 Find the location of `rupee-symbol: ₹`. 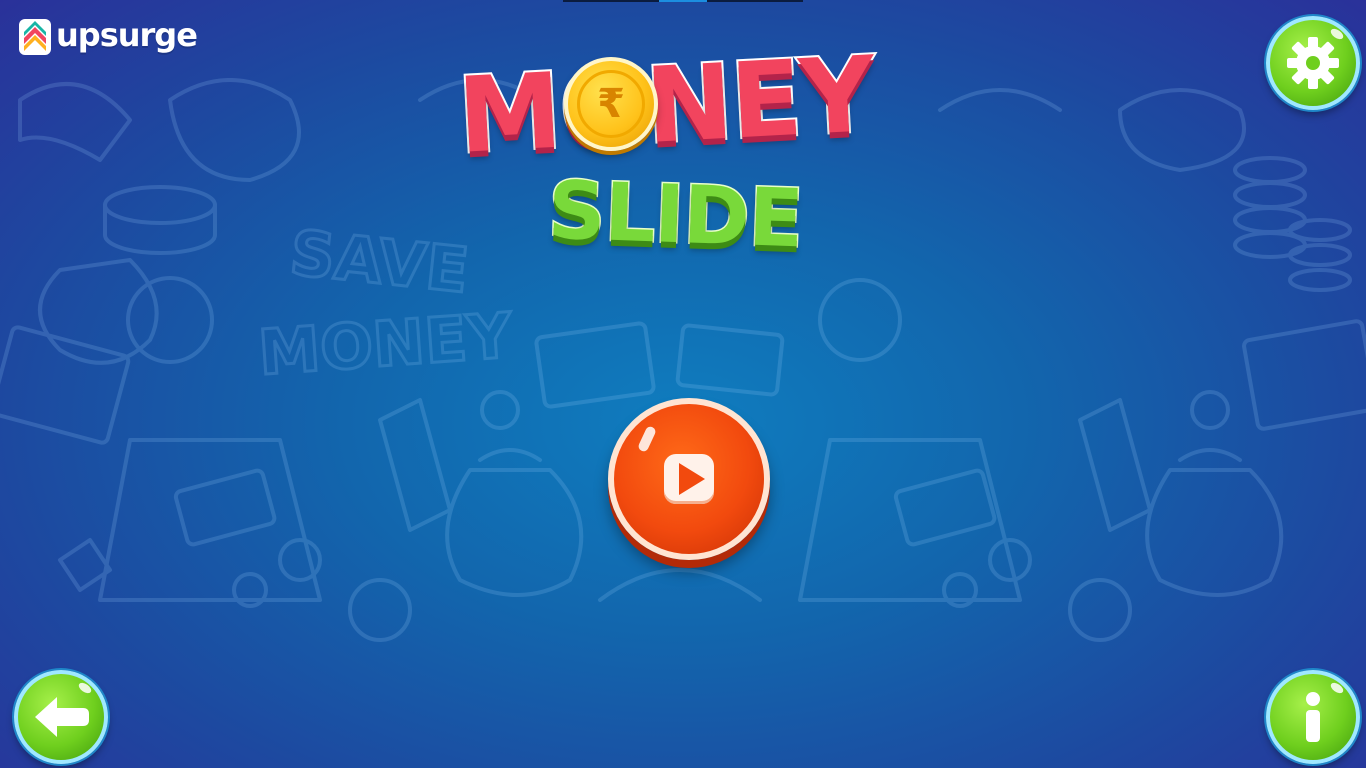

rupee-symbol: ₹ is located at coordinates (611, 104).